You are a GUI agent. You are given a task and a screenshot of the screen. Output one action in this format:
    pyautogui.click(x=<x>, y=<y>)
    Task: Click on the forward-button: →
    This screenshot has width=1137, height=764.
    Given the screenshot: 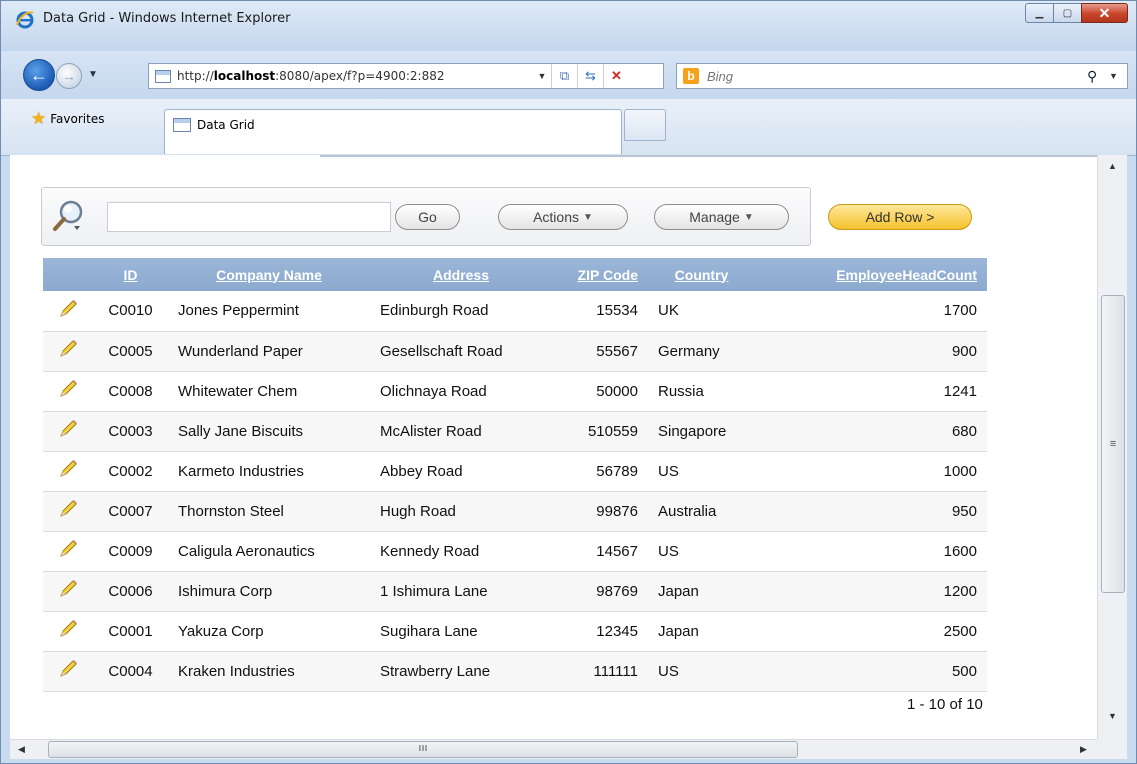 What is the action you would take?
    pyautogui.click(x=69, y=76)
    